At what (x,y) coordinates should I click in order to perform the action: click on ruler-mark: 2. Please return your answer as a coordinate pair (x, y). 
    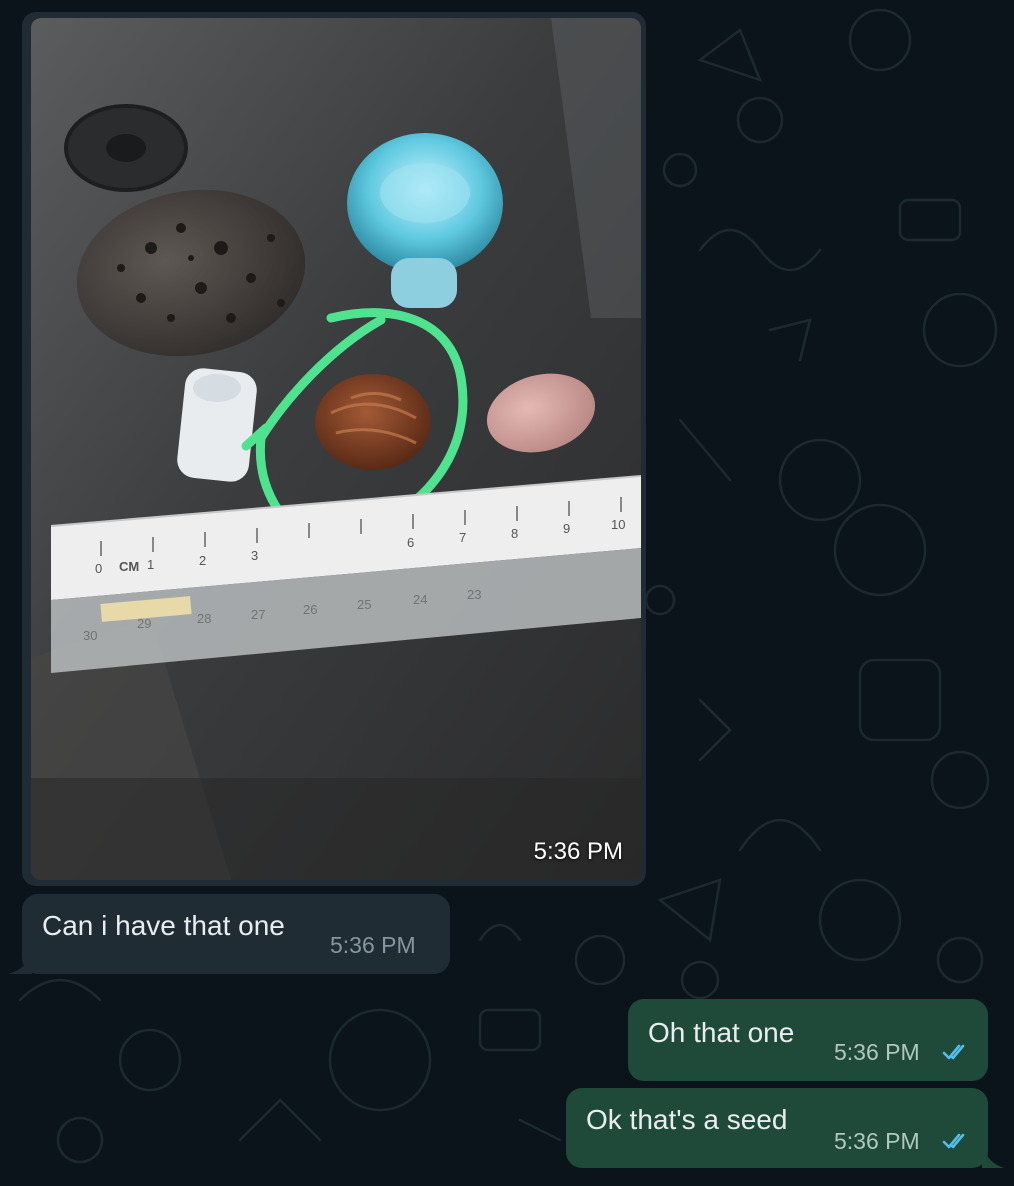
    Looking at the image, I should click on (202, 560).